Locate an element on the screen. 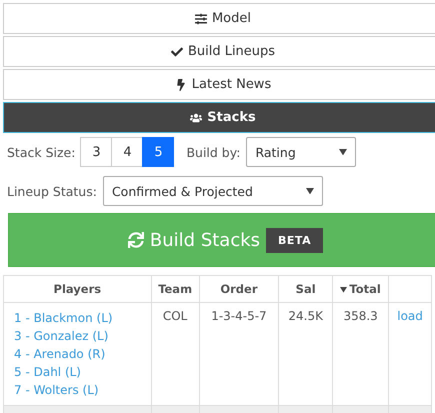 Image resolution: width=435 pixels, height=413 pixels. lineup-status-label: Lineup Status: is located at coordinates (52, 191).